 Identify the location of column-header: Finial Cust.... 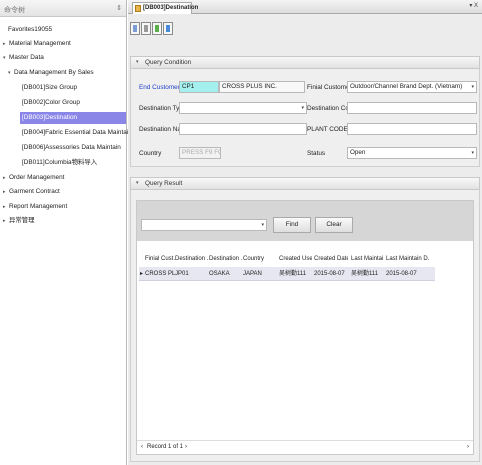
(160, 259).